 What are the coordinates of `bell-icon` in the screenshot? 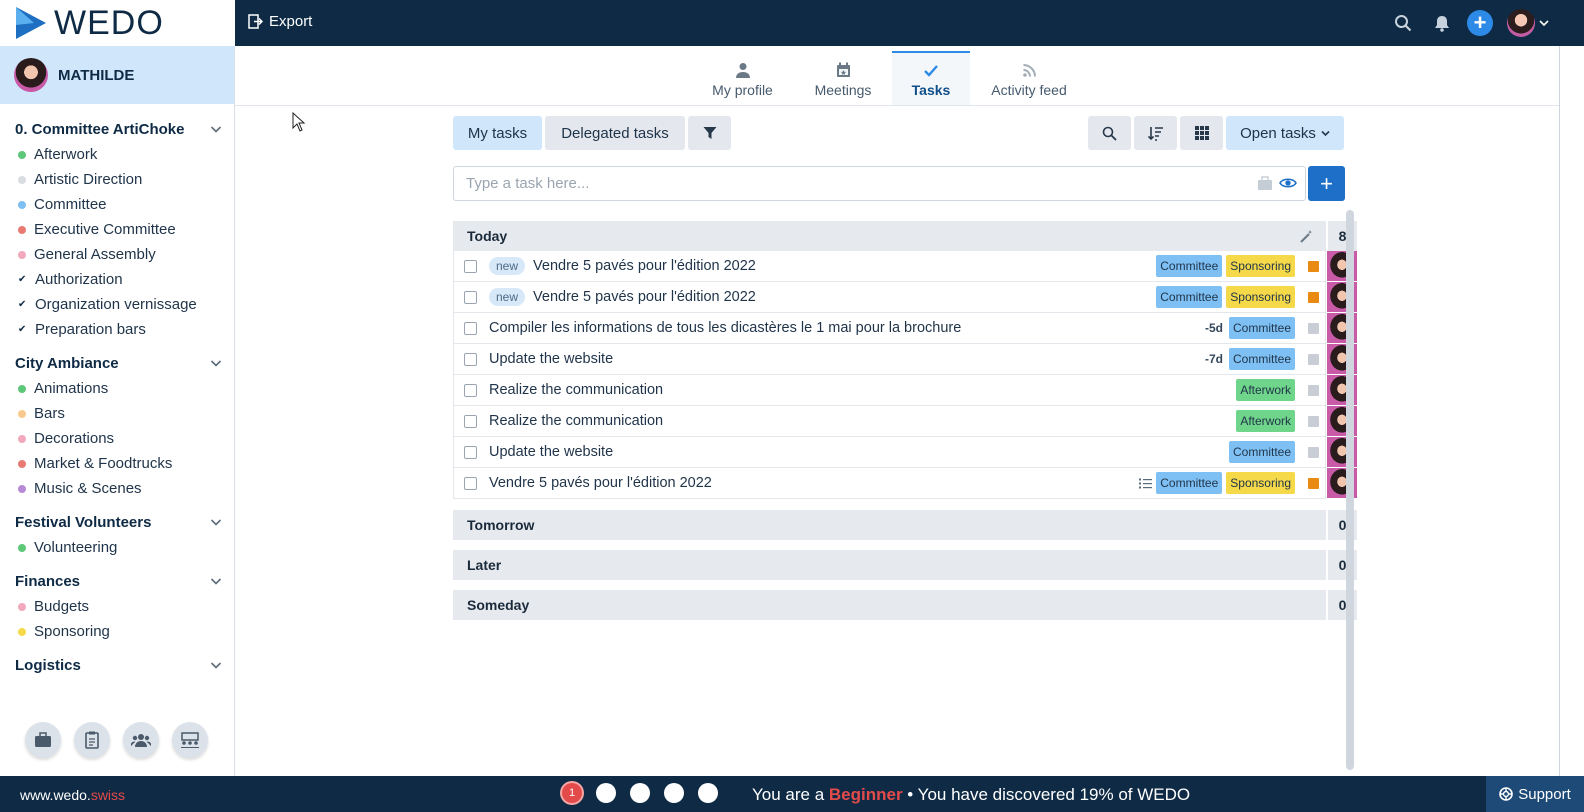 It's located at (1442, 23).